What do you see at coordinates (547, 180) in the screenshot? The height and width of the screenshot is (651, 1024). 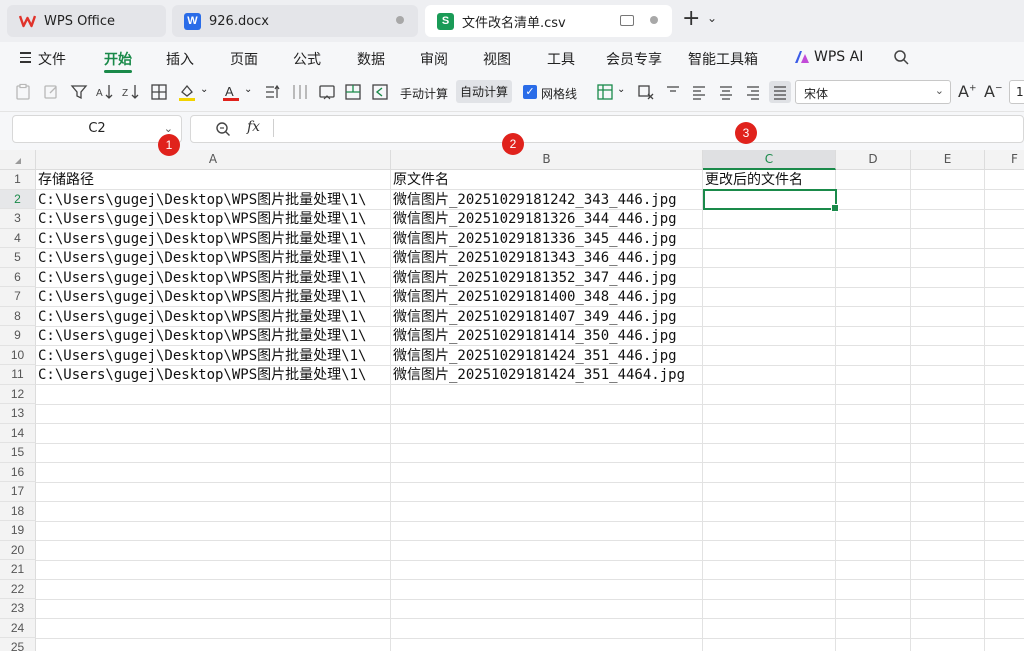 I see `header-cell: 原文件名` at bounding box center [547, 180].